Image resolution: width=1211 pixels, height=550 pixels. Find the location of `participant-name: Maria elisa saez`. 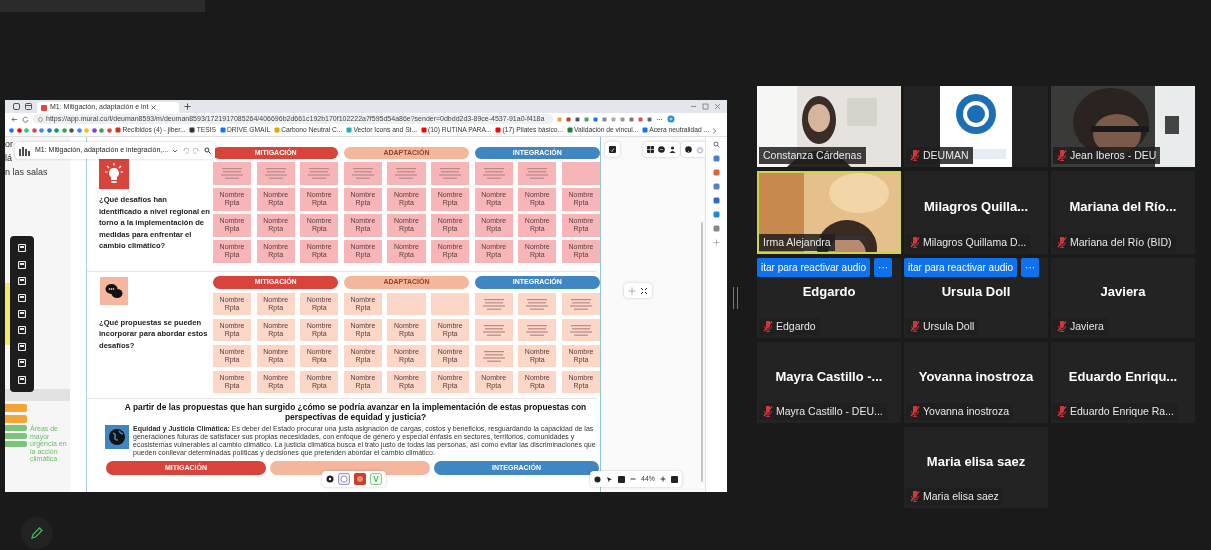

participant-name: Maria elisa saez is located at coordinates (976, 461).